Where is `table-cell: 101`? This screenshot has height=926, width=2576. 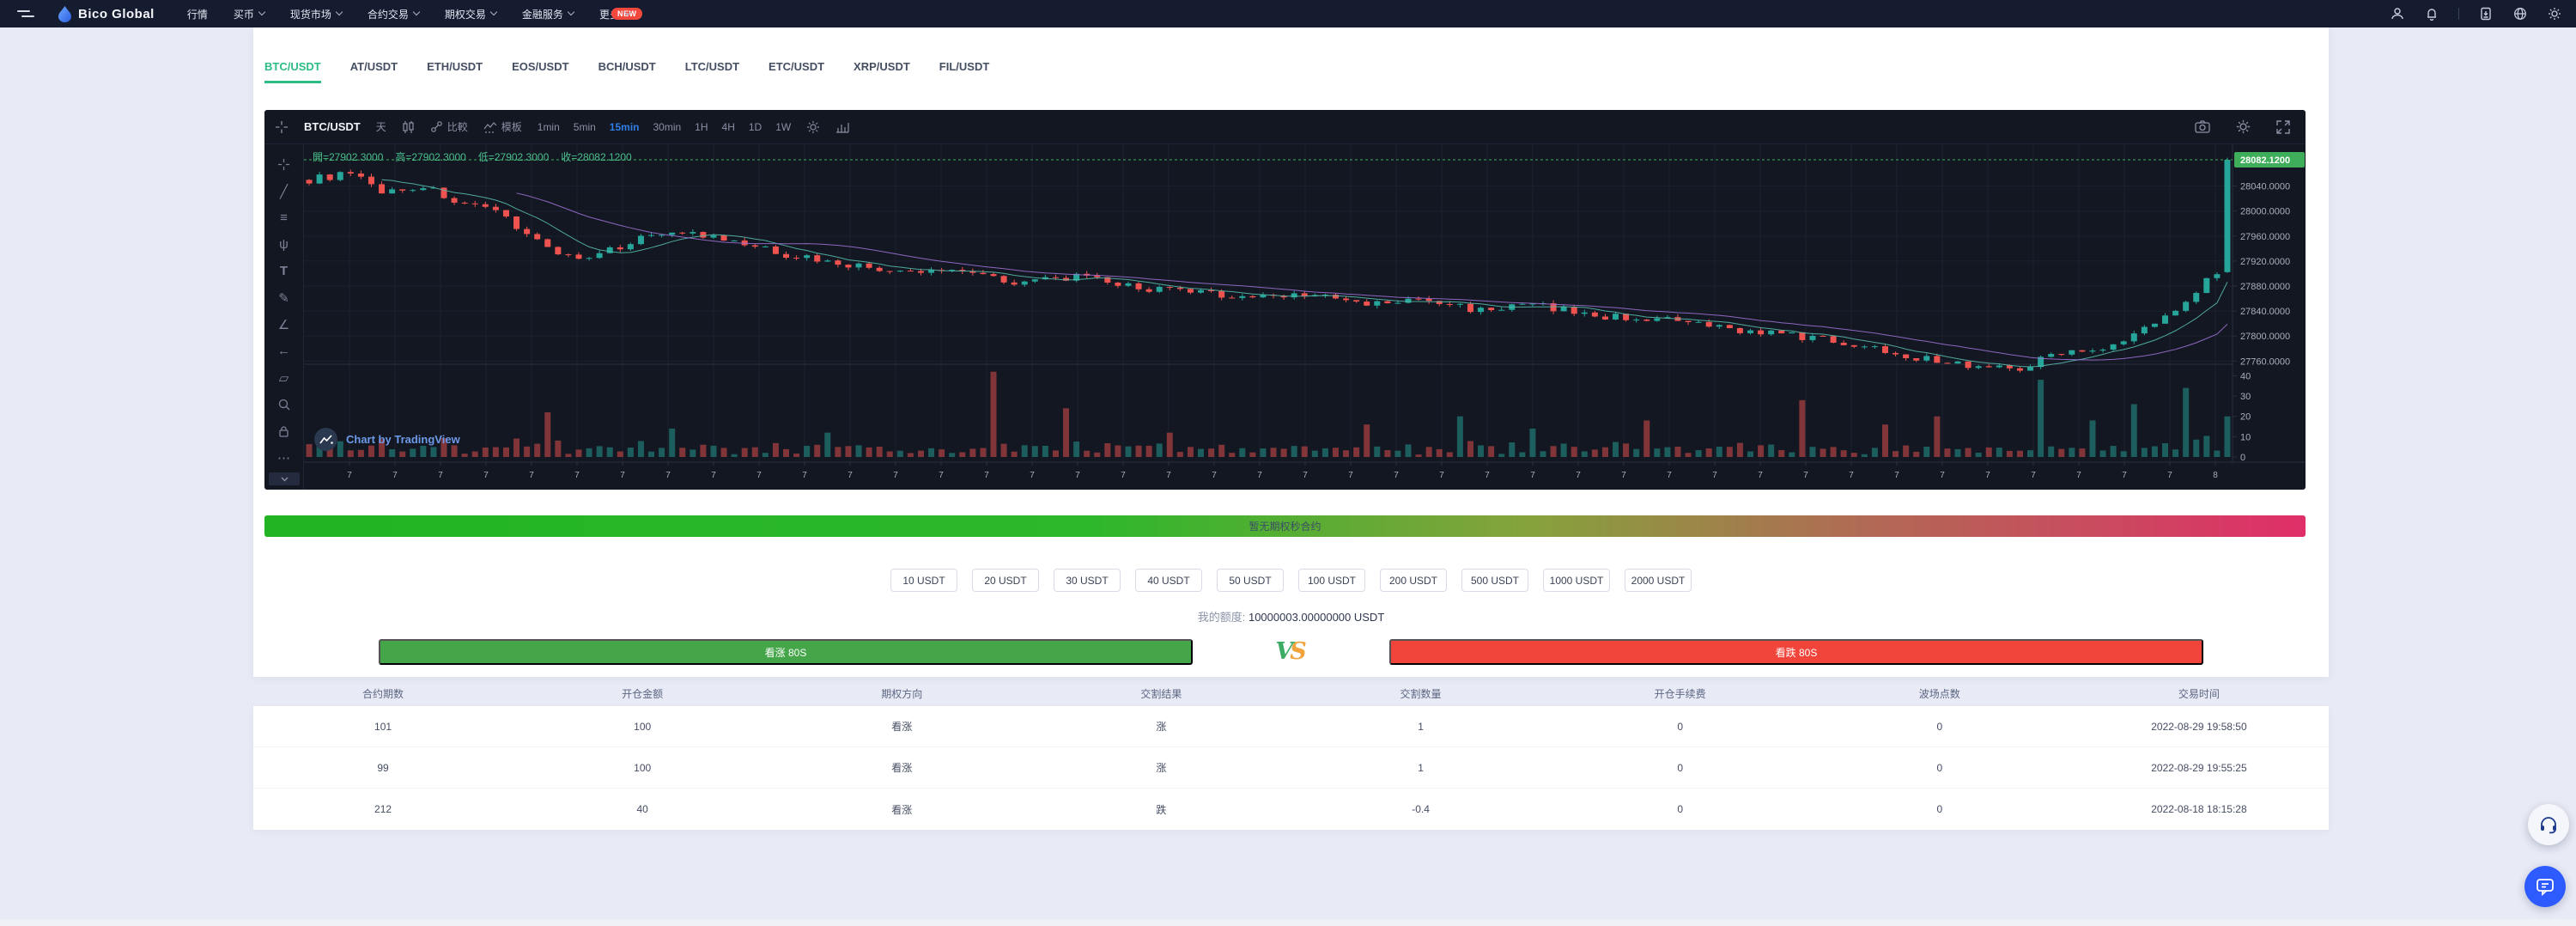 table-cell: 101 is located at coordinates (383, 726).